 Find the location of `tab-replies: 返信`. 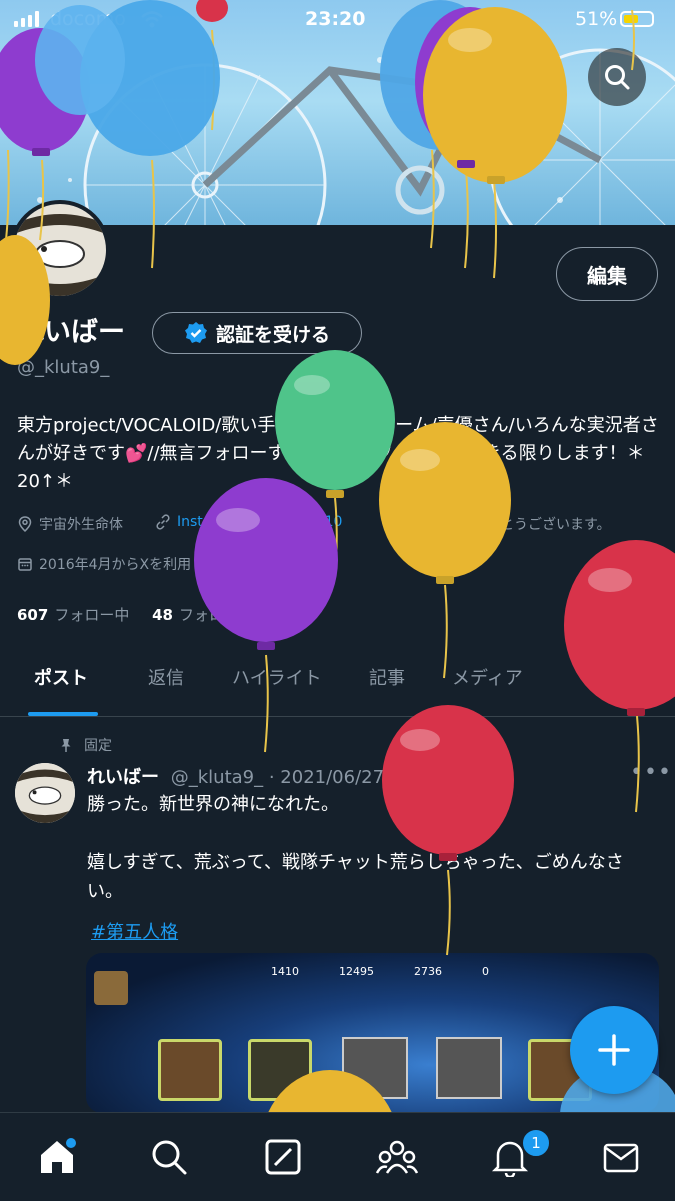

tab-replies: 返信 is located at coordinates (166, 677).